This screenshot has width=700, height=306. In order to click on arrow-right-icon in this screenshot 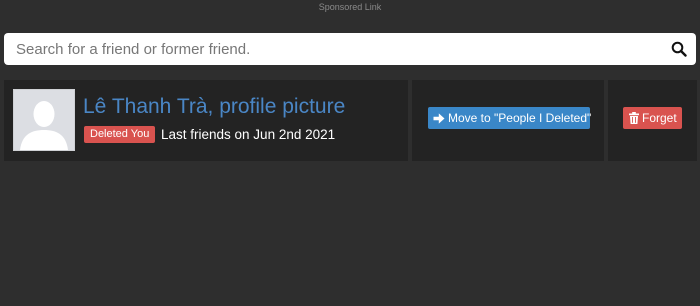, I will do `click(439, 118)`.